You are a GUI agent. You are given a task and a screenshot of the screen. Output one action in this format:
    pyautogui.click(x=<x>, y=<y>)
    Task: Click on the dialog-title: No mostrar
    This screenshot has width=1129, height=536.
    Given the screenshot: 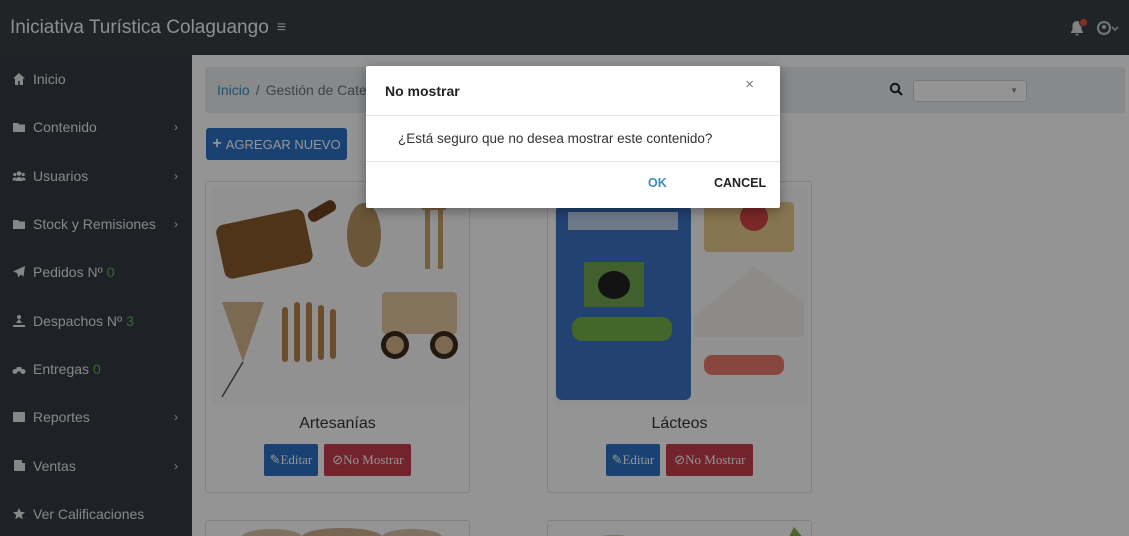 What is the action you would take?
    pyautogui.click(x=422, y=90)
    